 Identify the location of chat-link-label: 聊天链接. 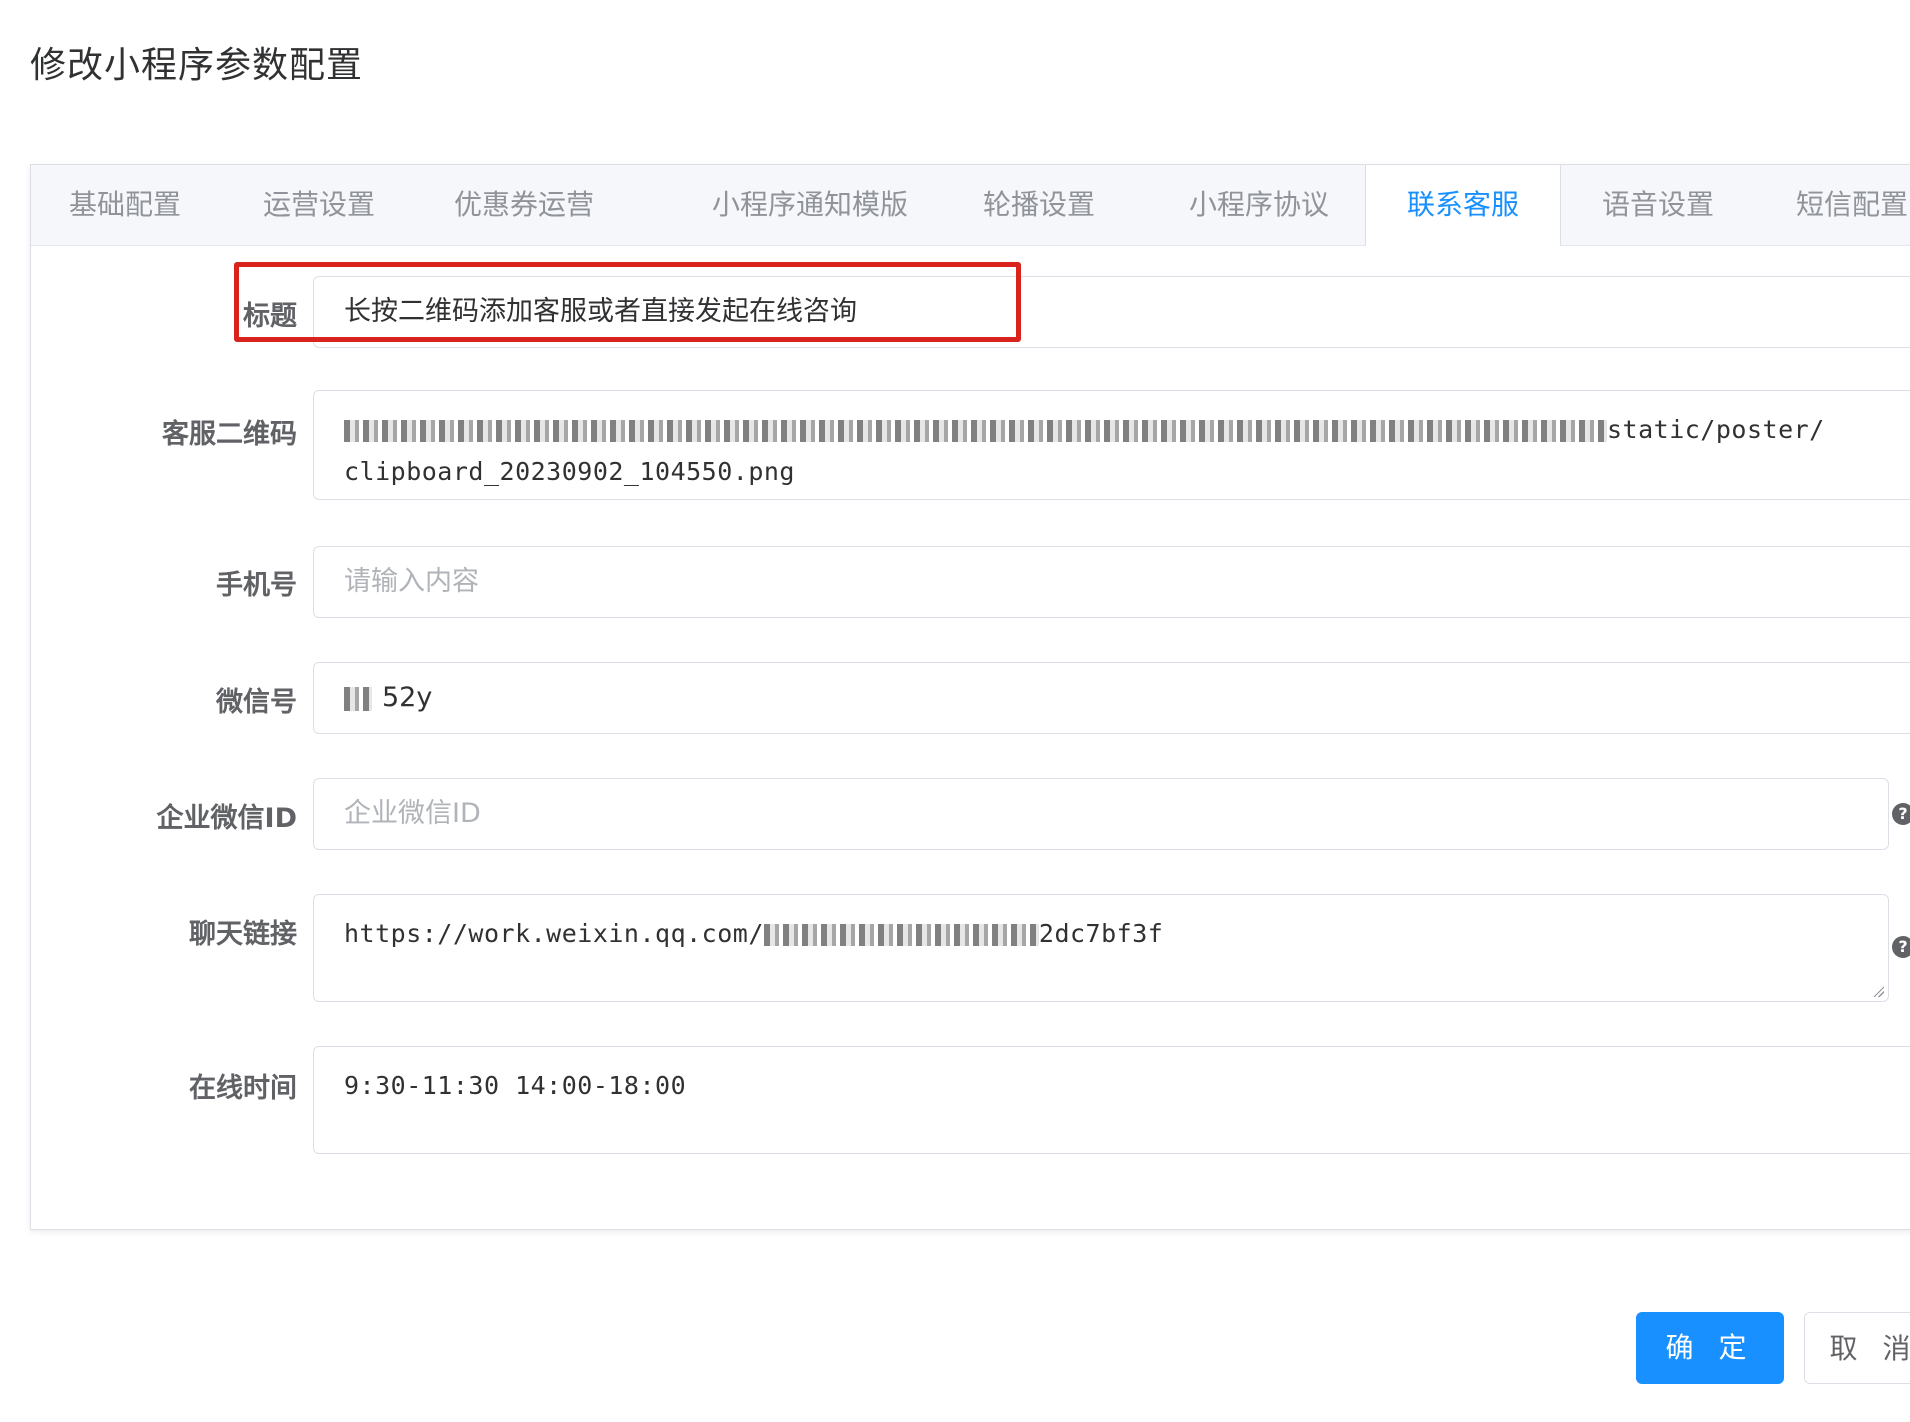
(243, 934).